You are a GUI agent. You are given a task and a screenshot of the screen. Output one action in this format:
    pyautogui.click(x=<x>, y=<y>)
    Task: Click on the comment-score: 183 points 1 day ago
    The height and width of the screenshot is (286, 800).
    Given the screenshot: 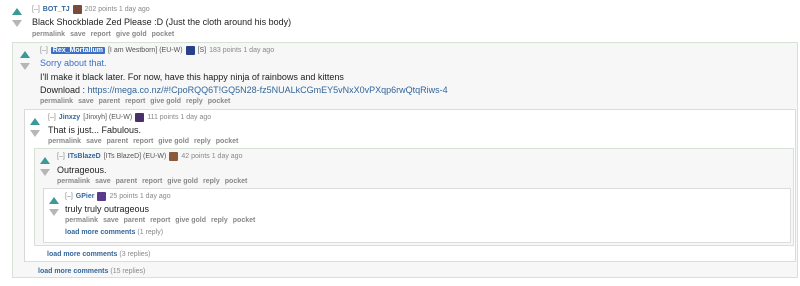 What is the action you would take?
    pyautogui.click(x=242, y=50)
    